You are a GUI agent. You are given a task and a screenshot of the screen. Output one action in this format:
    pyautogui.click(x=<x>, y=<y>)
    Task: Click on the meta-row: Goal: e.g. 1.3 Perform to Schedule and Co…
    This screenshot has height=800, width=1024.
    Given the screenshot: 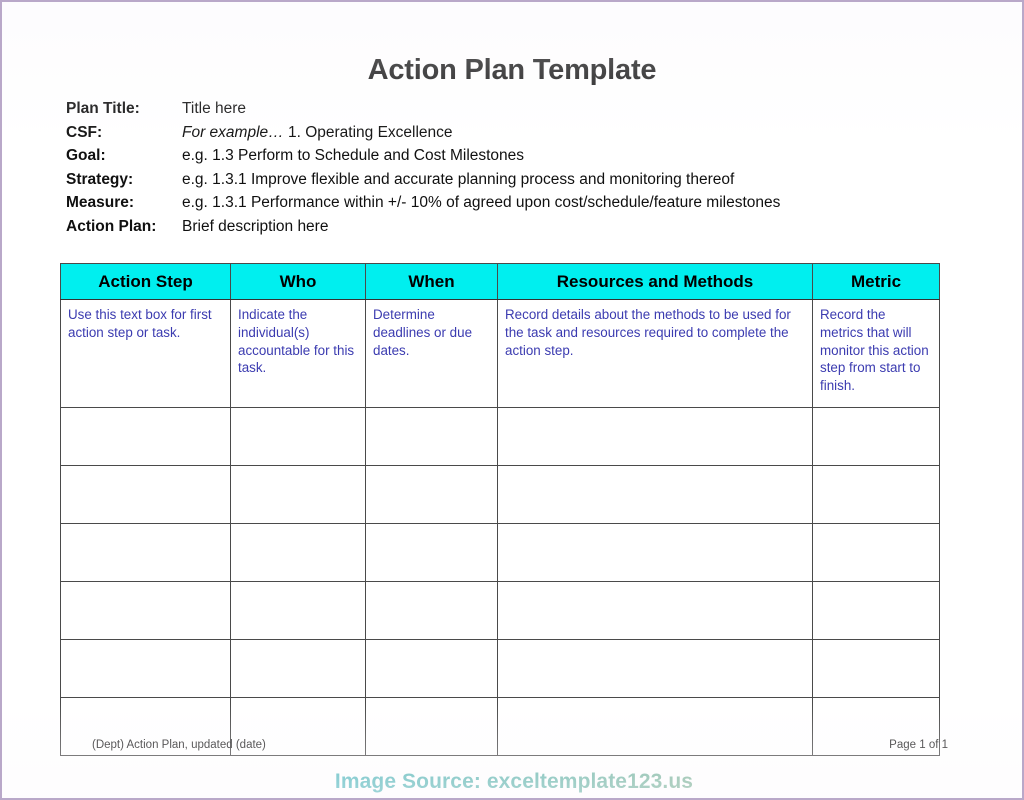 What is the action you would take?
    pyautogui.click(x=516, y=159)
    